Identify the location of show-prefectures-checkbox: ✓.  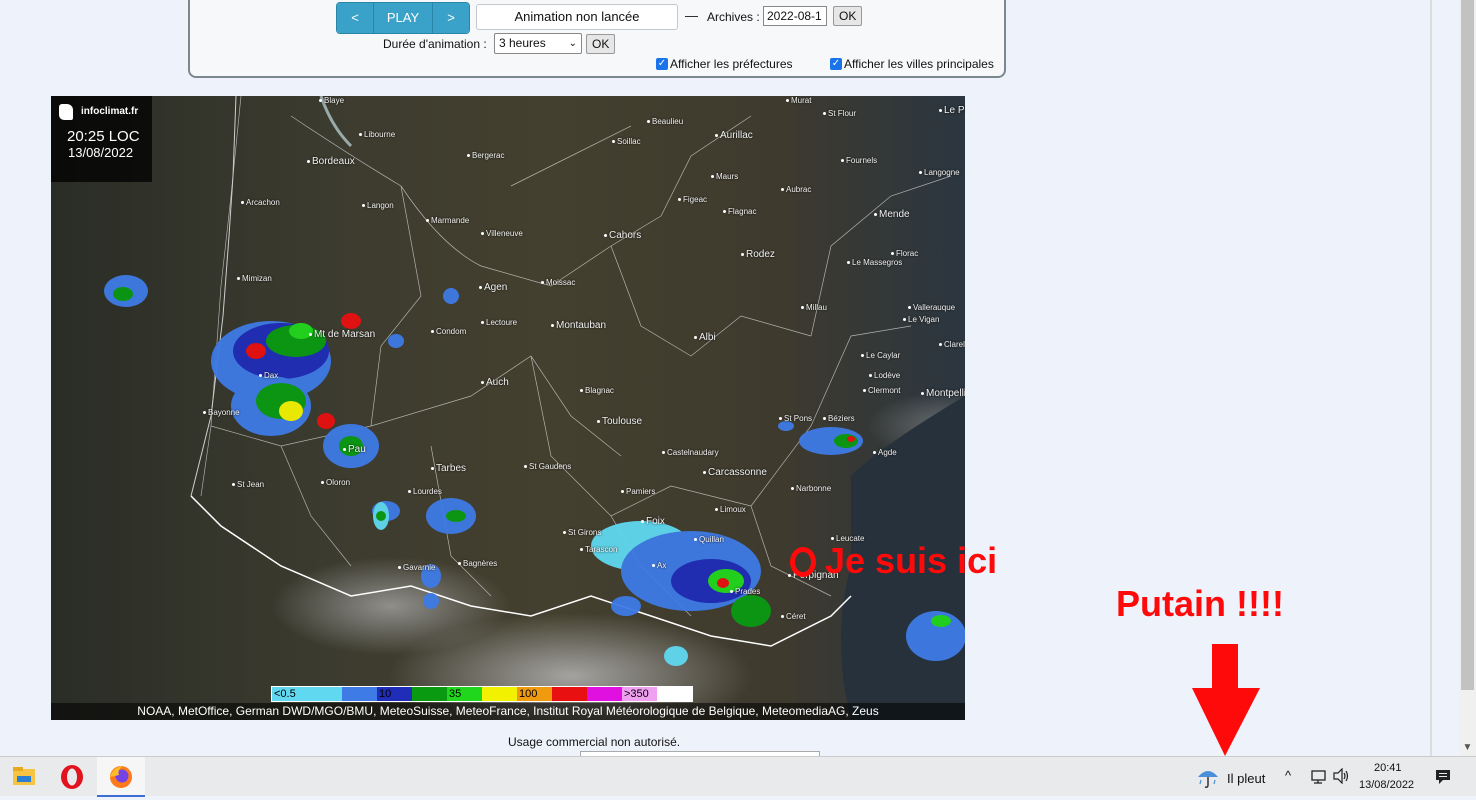
(662, 64).